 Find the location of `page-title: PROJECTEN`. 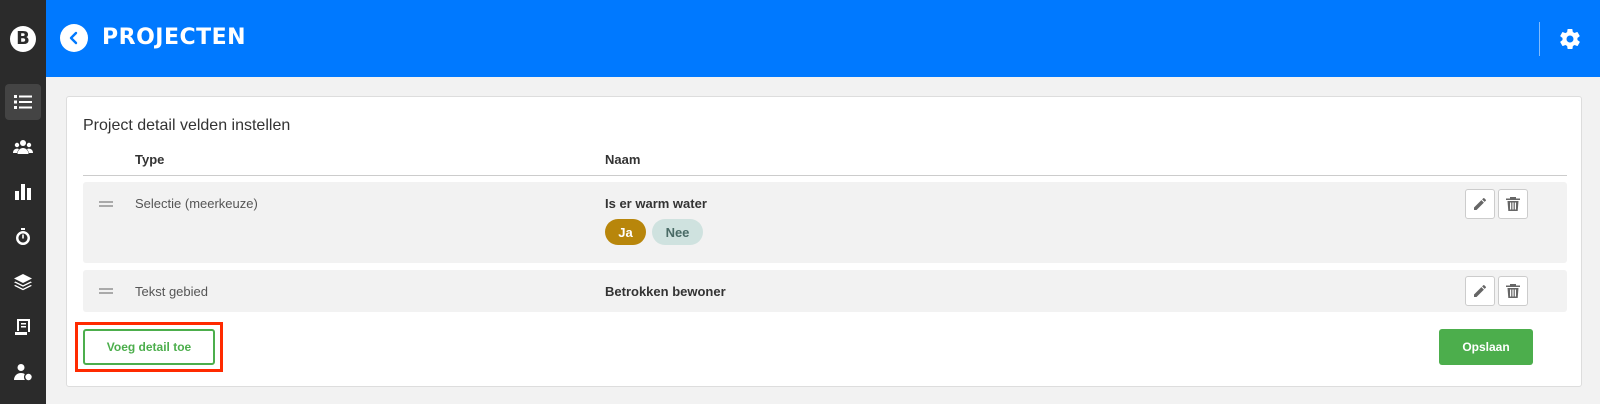

page-title: PROJECTEN is located at coordinates (174, 37).